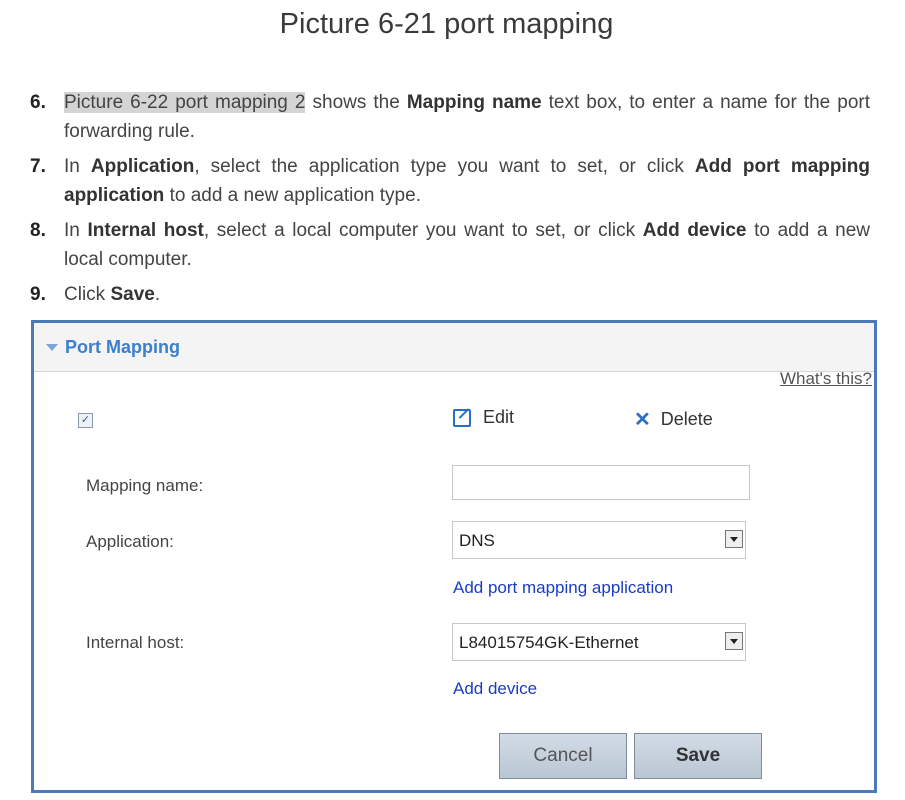 The image size is (905, 800). I want to click on add-port-mapping-application-link: Add port mapping application, so click(563, 588).